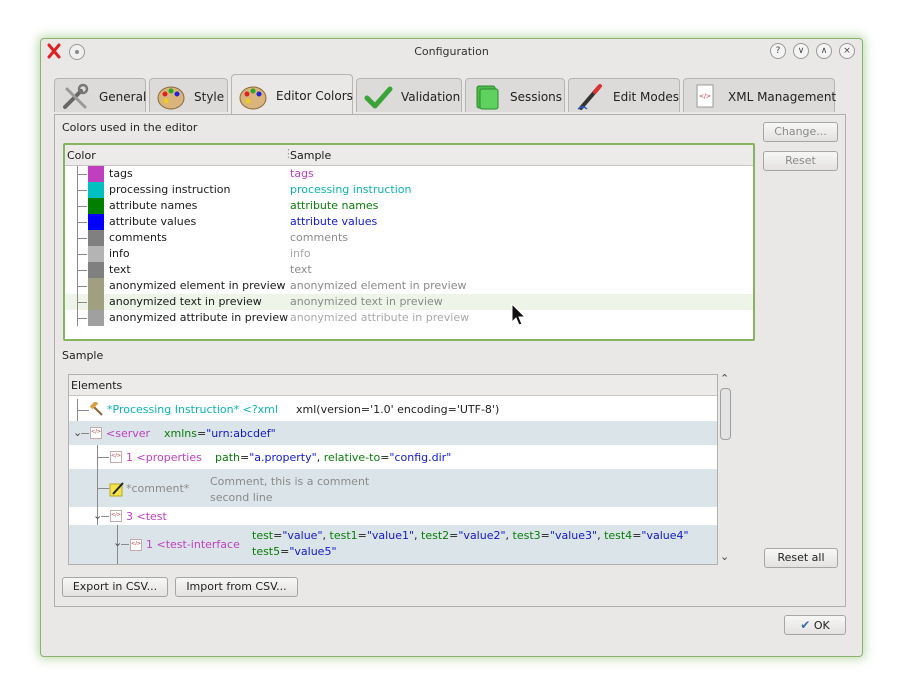 Image resolution: width=901 pixels, height=694 pixels. I want to click on ok-button: ✔ OK, so click(815, 625).